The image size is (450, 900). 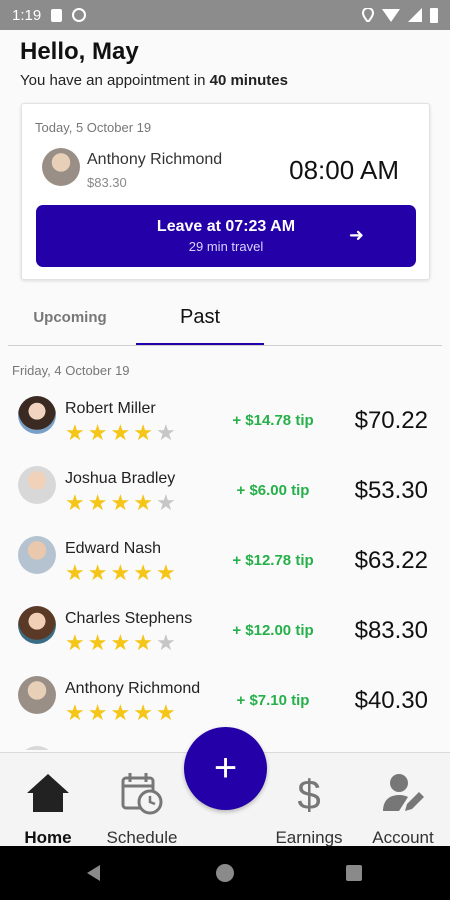 What do you see at coordinates (120, 478) in the screenshot?
I see `client-name: Joshua Bradley` at bounding box center [120, 478].